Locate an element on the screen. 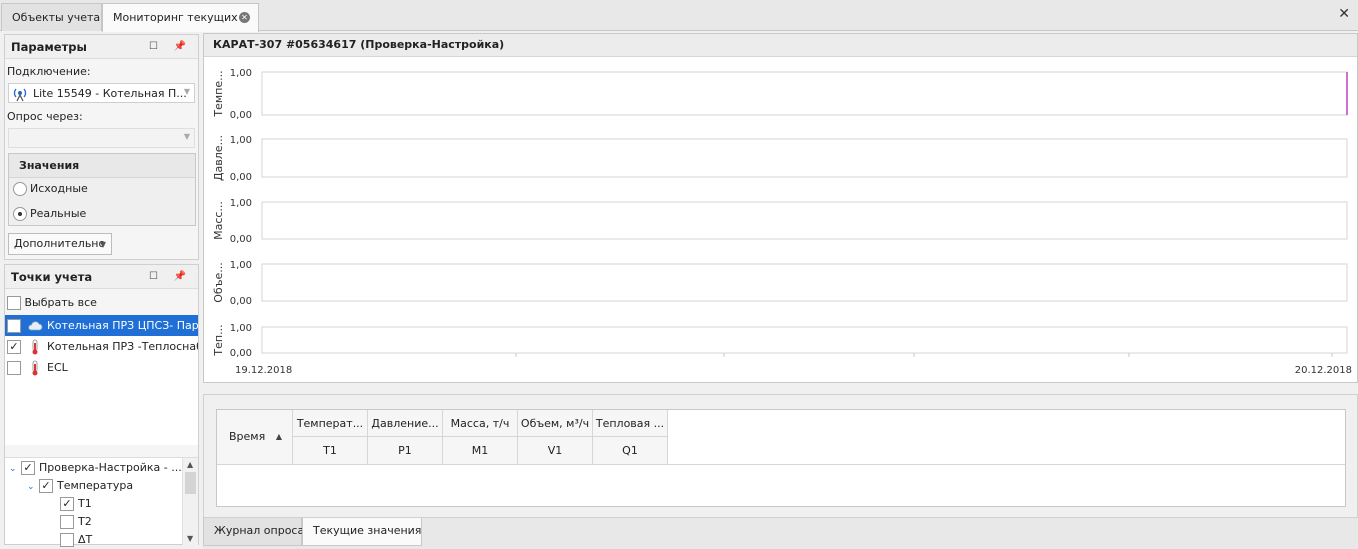  close-icon: ✕ is located at coordinates (1344, 14).